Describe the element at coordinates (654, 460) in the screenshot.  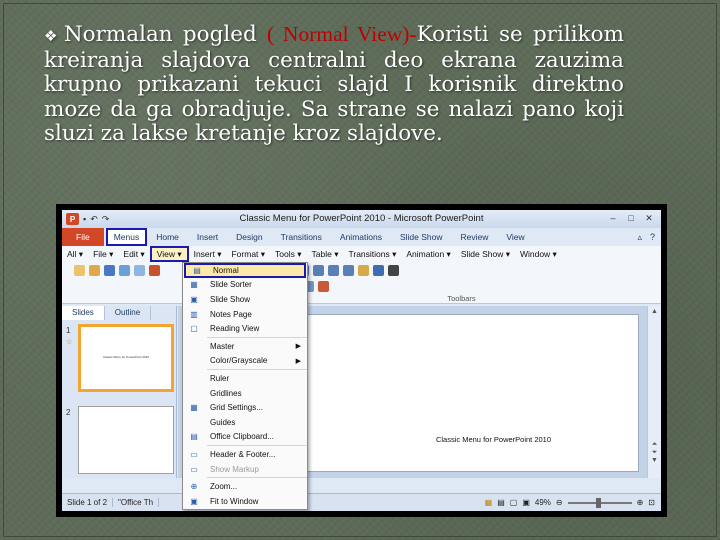
I see `scroll-down-icon: ▼` at that location.